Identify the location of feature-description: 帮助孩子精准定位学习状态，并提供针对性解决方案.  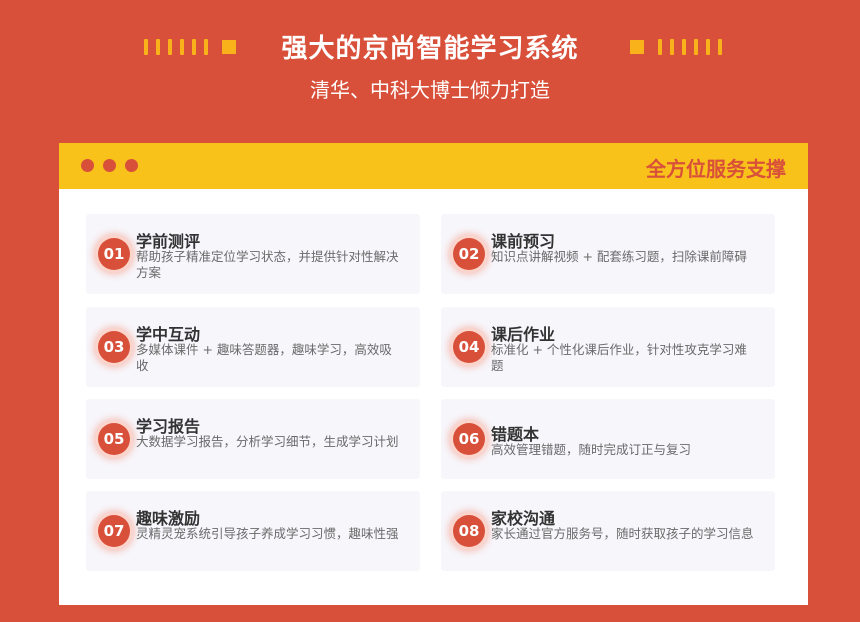
(267, 264).